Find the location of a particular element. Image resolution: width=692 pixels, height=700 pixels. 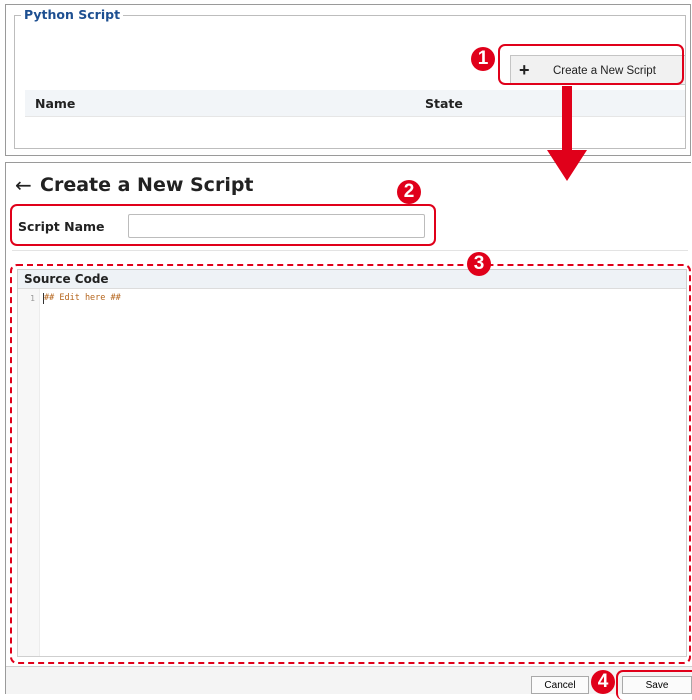

step-badge-4: 4 is located at coordinates (603, 682).